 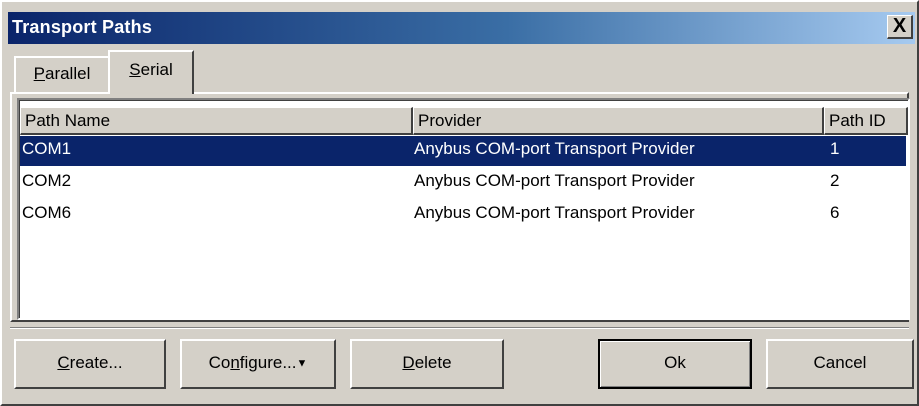 I want to click on ok-label: Ok, so click(x=675, y=362).